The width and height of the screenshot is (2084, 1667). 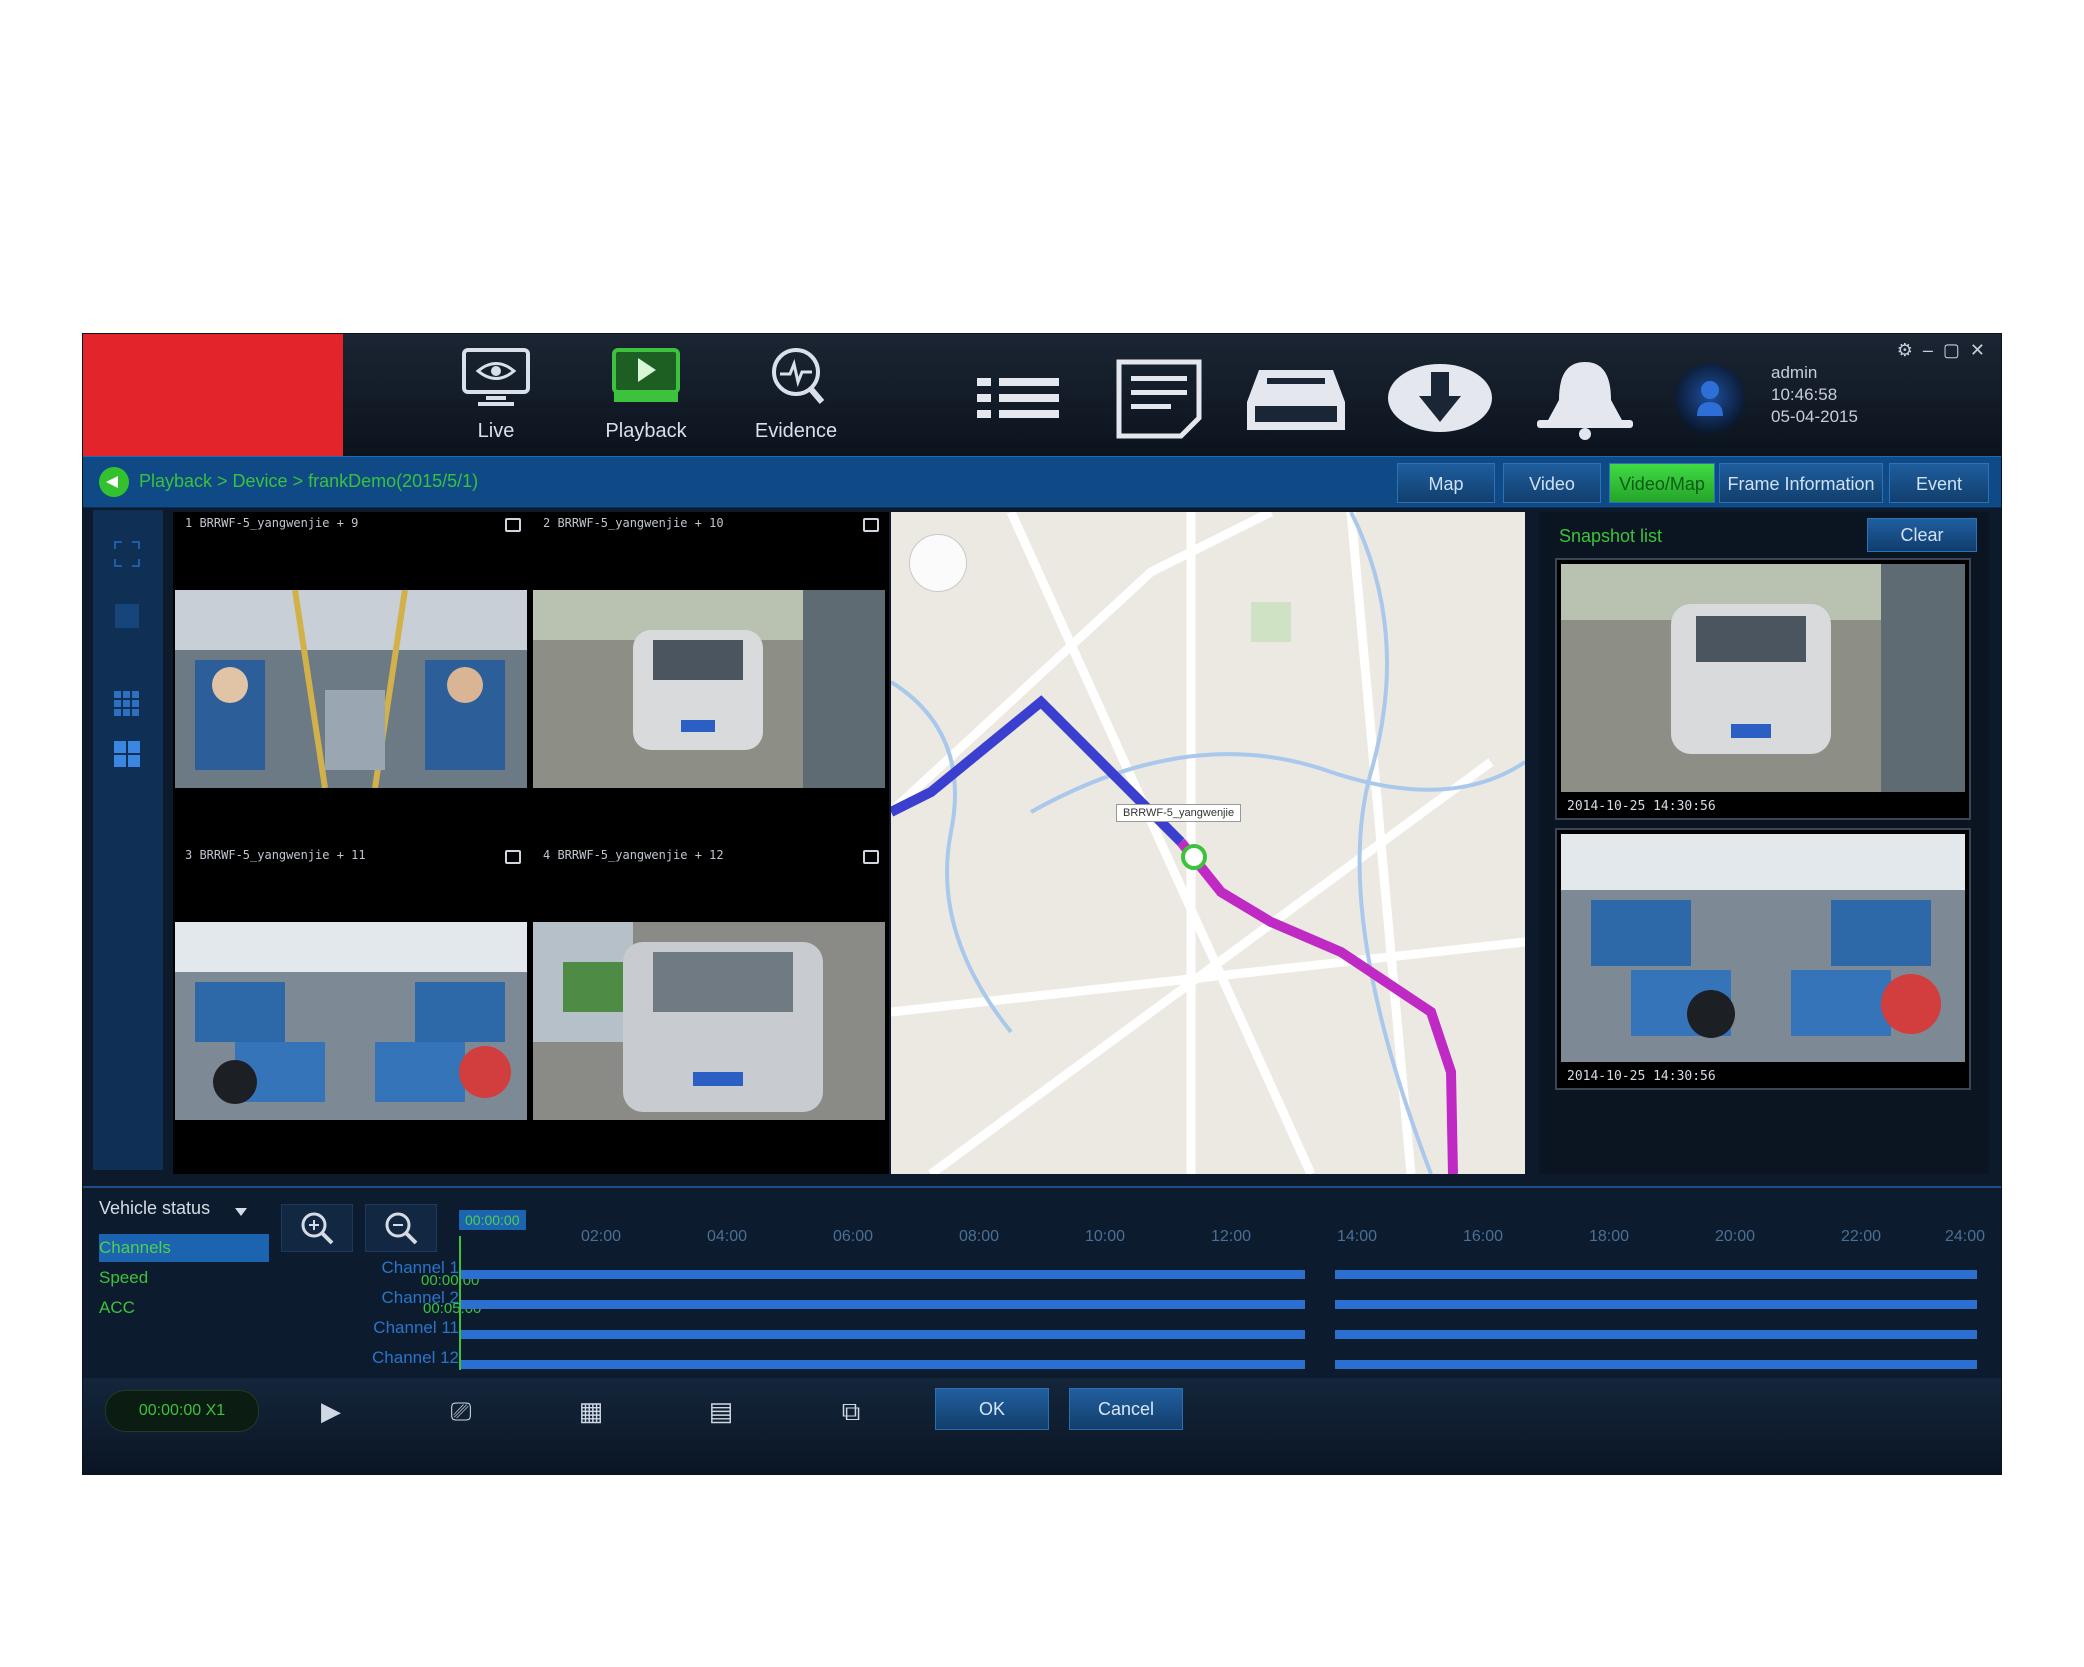 I want to click on time-tick: 06:00, so click(x=853, y=1236).